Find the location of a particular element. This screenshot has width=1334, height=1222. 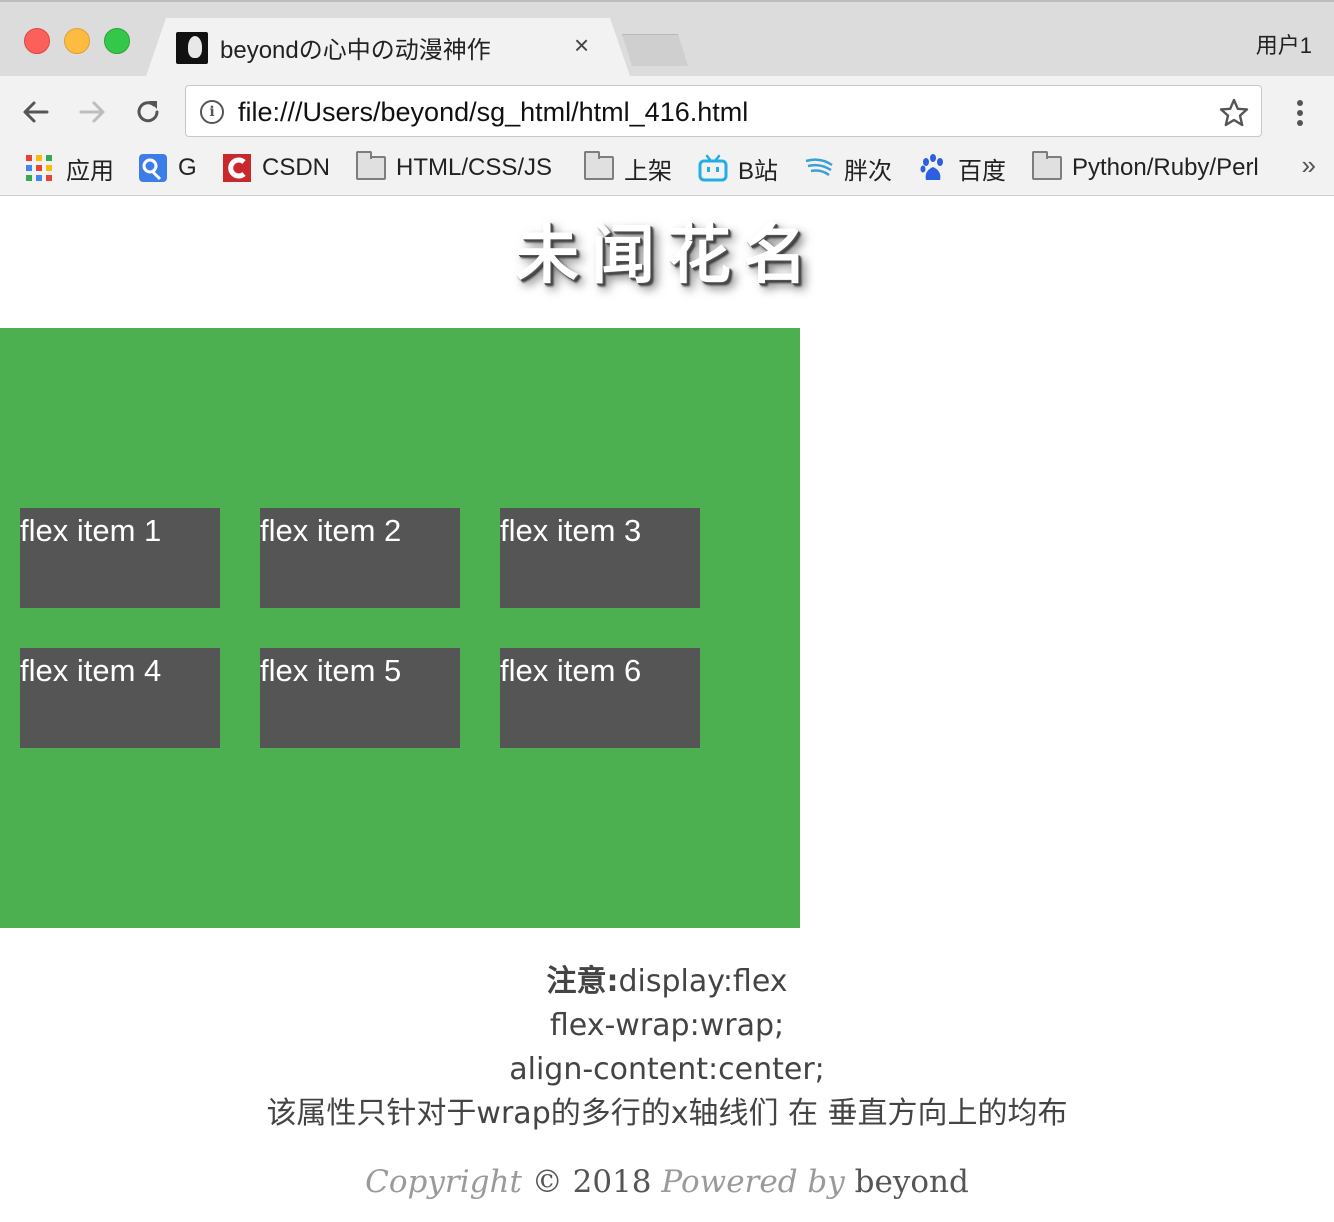

bookmark-csdn: CSDN is located at coordinates (276, 168).